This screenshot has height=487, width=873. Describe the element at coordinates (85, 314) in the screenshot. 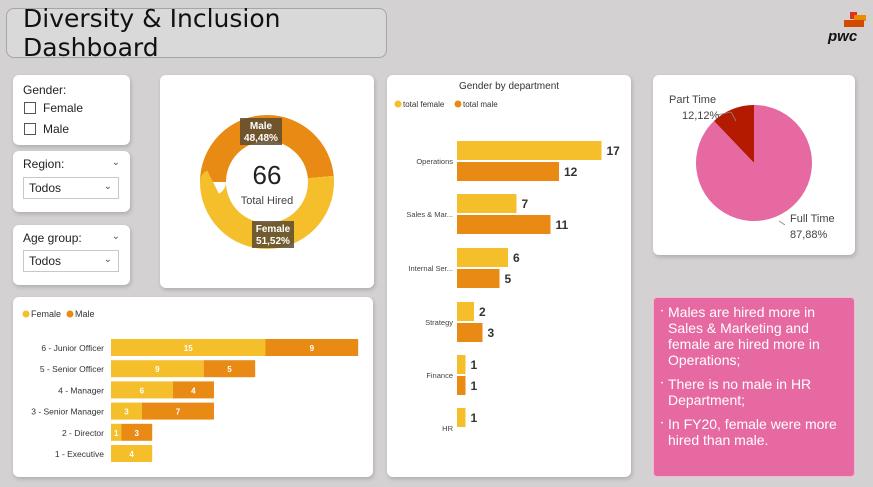

I see `legend-male-label: Male` at that location.